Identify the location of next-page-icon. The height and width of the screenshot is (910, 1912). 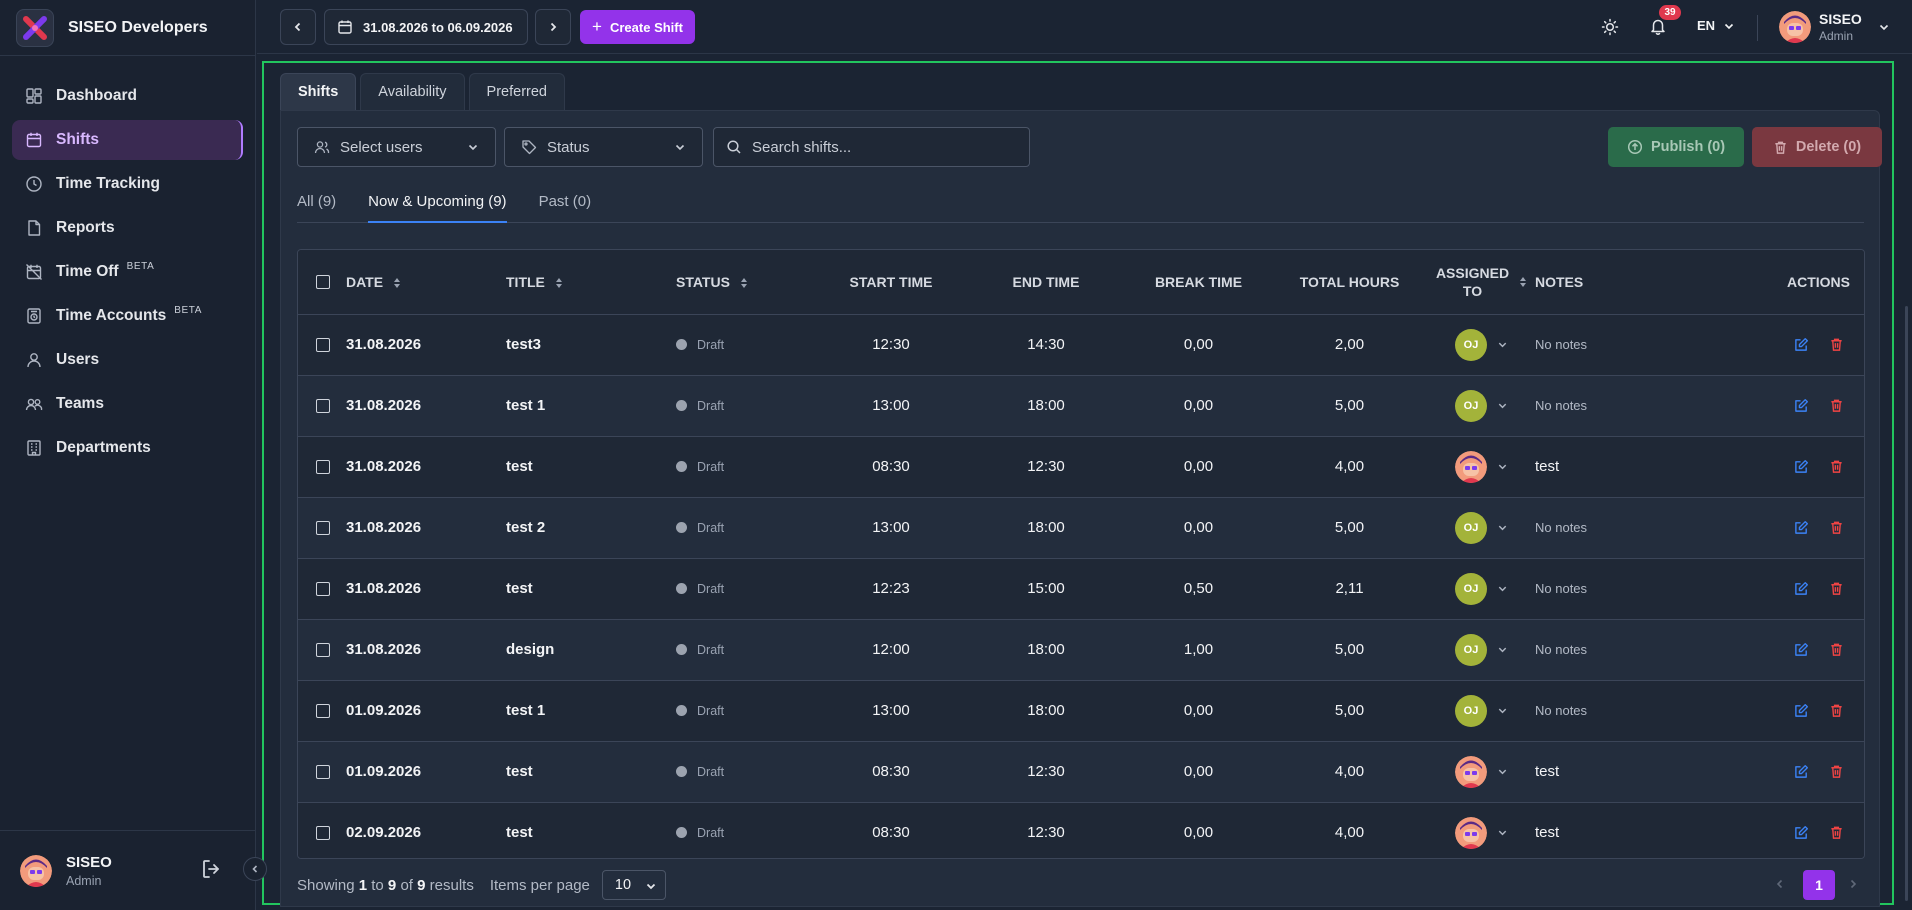
(1853, 884).